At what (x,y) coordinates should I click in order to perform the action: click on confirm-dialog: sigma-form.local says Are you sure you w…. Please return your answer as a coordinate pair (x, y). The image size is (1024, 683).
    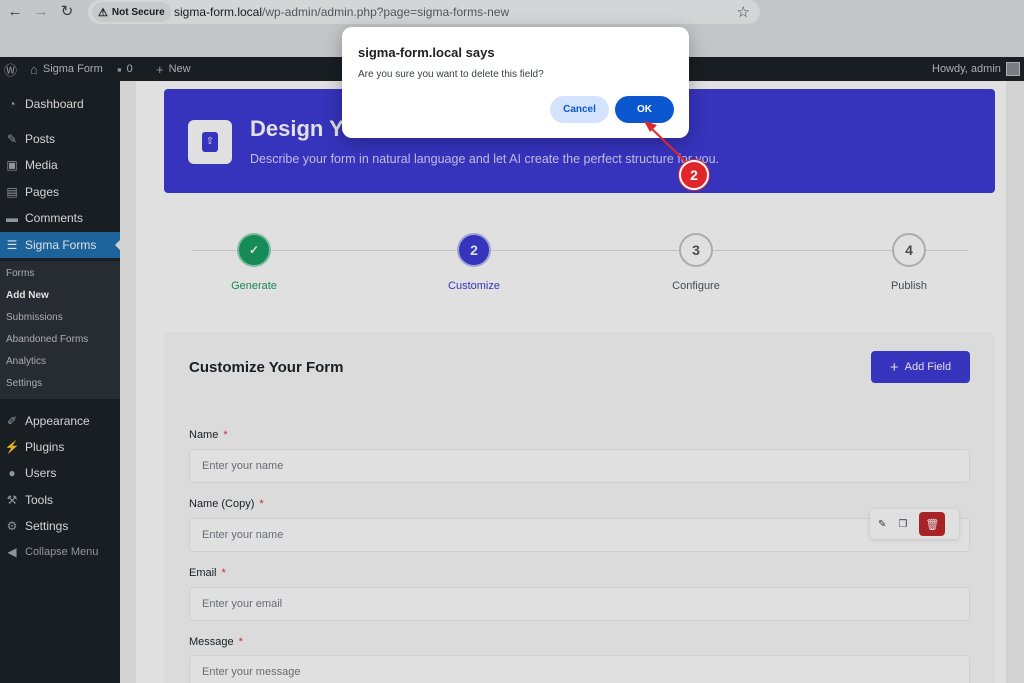
    Looking at the image, I should click on (515, 82).